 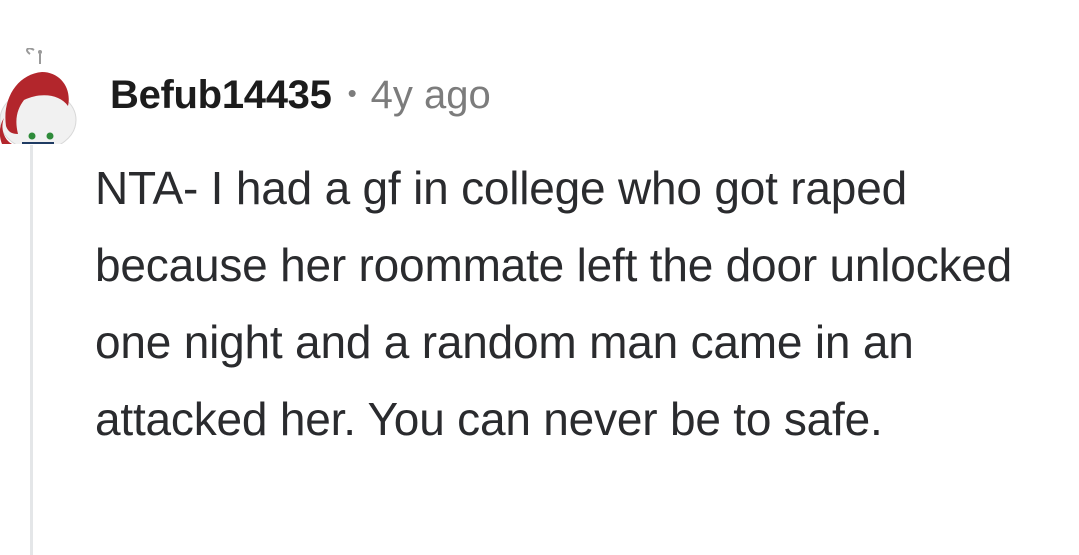 What do you see at coordinates (430, 94) in the screenshot?
I see `comment-timestamp: 4y ago` at bounding box center [430, 94].